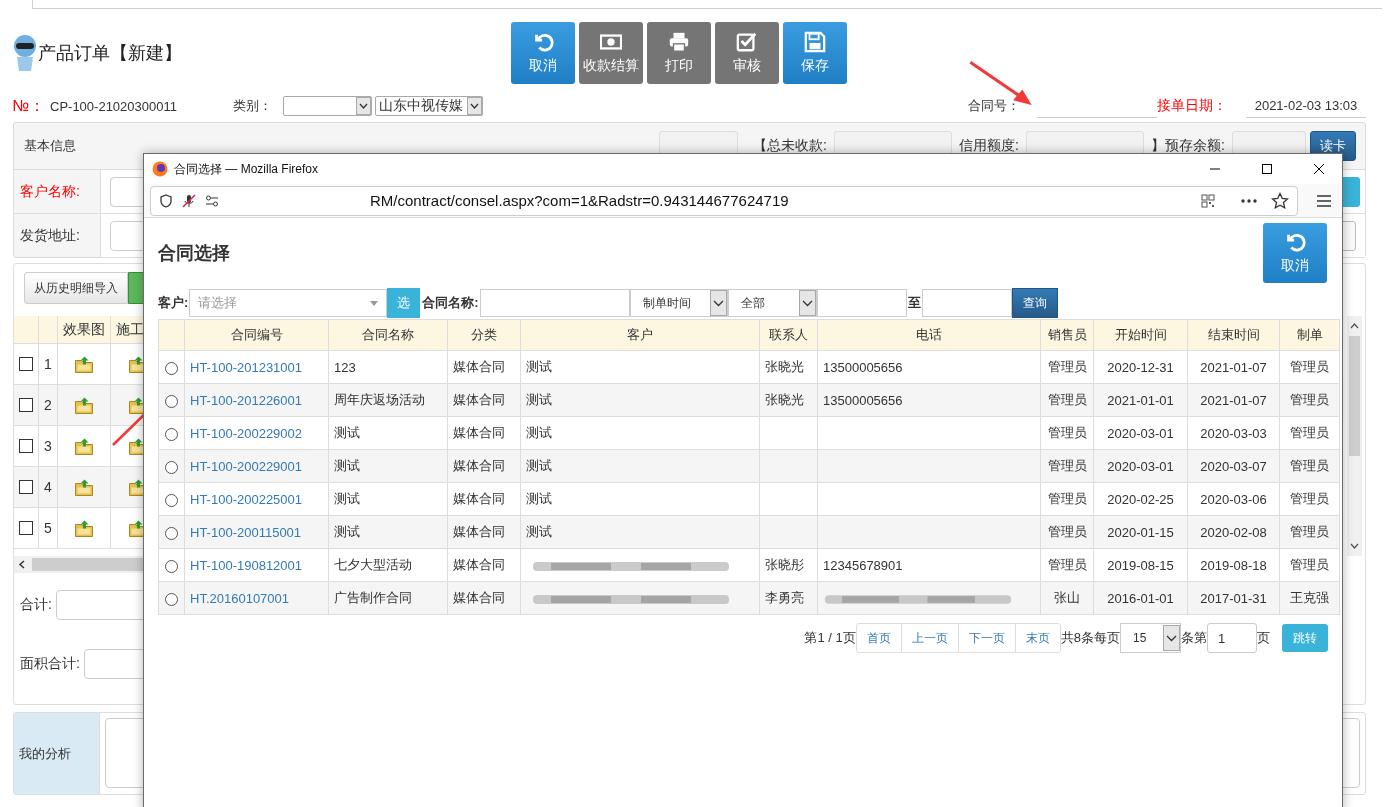 This screenshot has width=1392, height=807. I want to click on dialog-heading: 合同选择, so click(194, 253).